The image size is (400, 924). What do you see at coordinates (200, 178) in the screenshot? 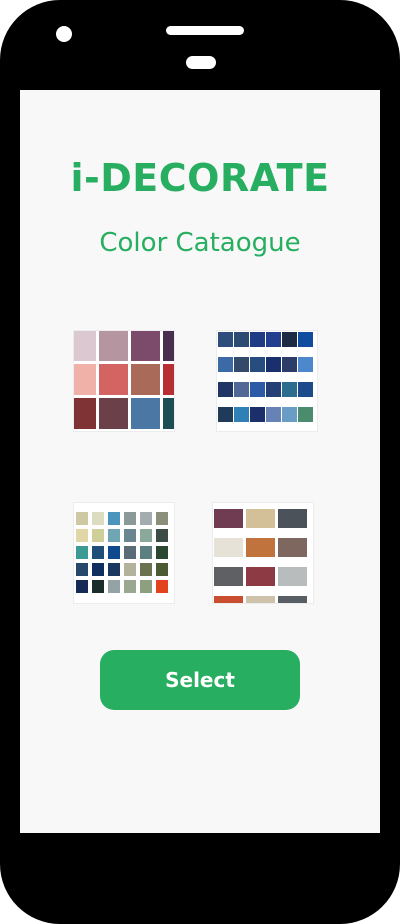
I see `app-title: i-DECORATE` at bounding box center [200, 178].